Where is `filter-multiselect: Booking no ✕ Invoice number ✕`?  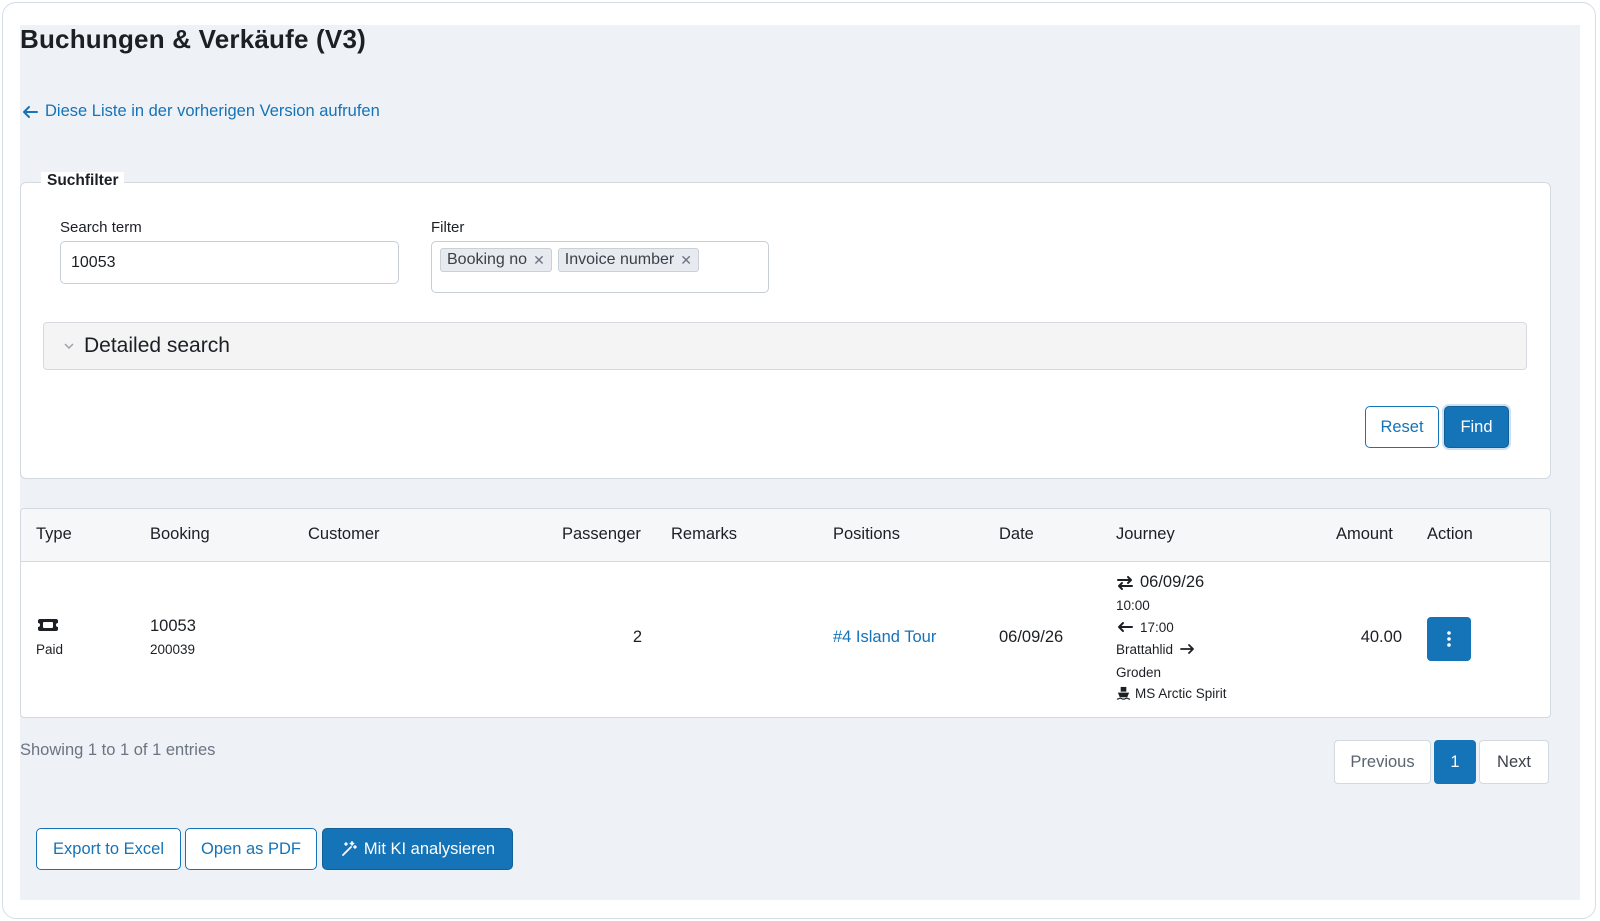
filter-multiselect: Booking no ✕ Invoice number ✕ is located at coordinates (600, 267).